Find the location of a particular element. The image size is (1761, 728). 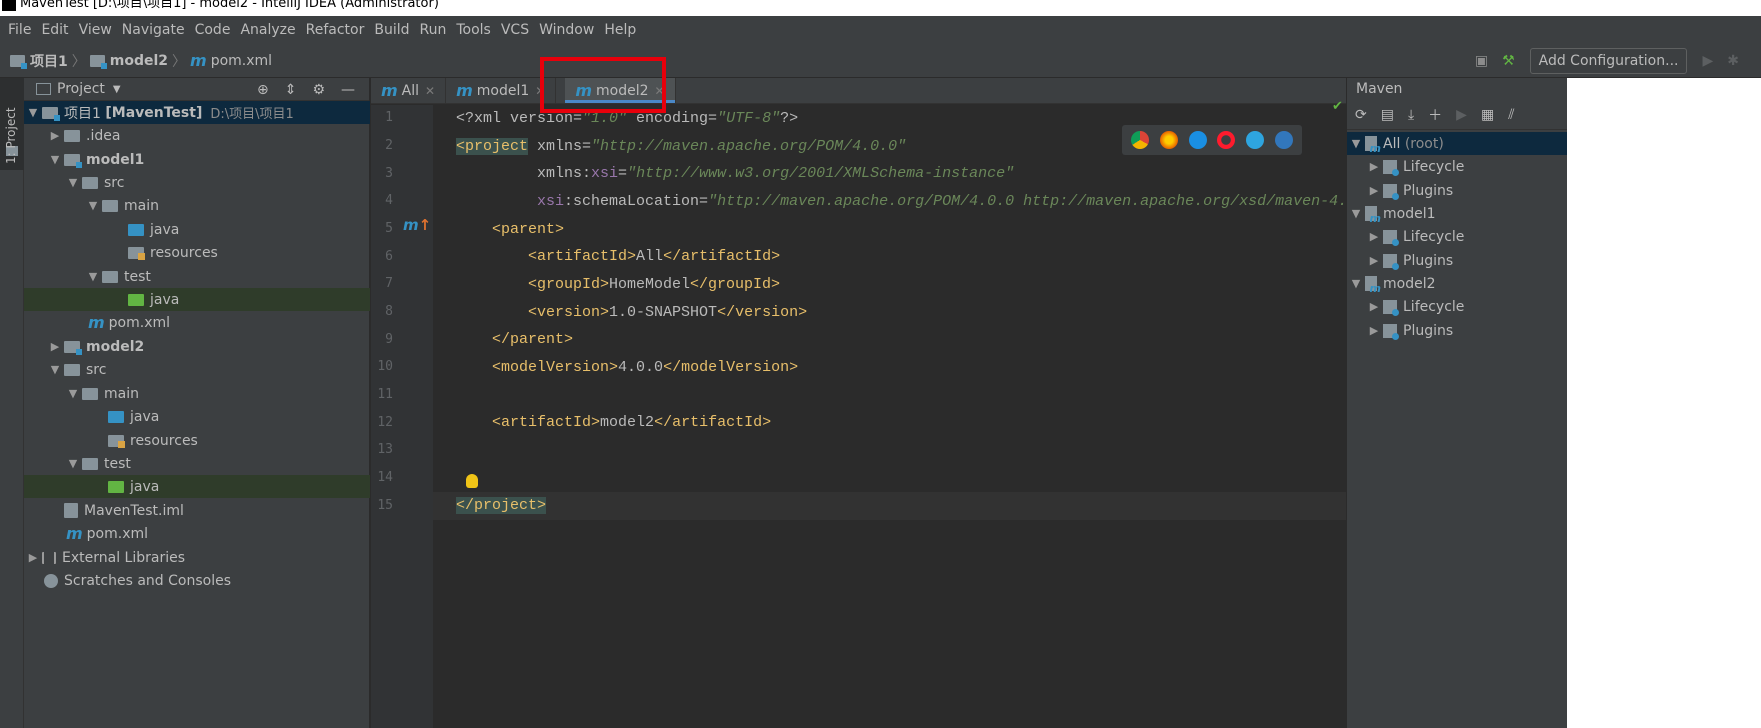

menu-help: Help is located at coordinates (621, 30).